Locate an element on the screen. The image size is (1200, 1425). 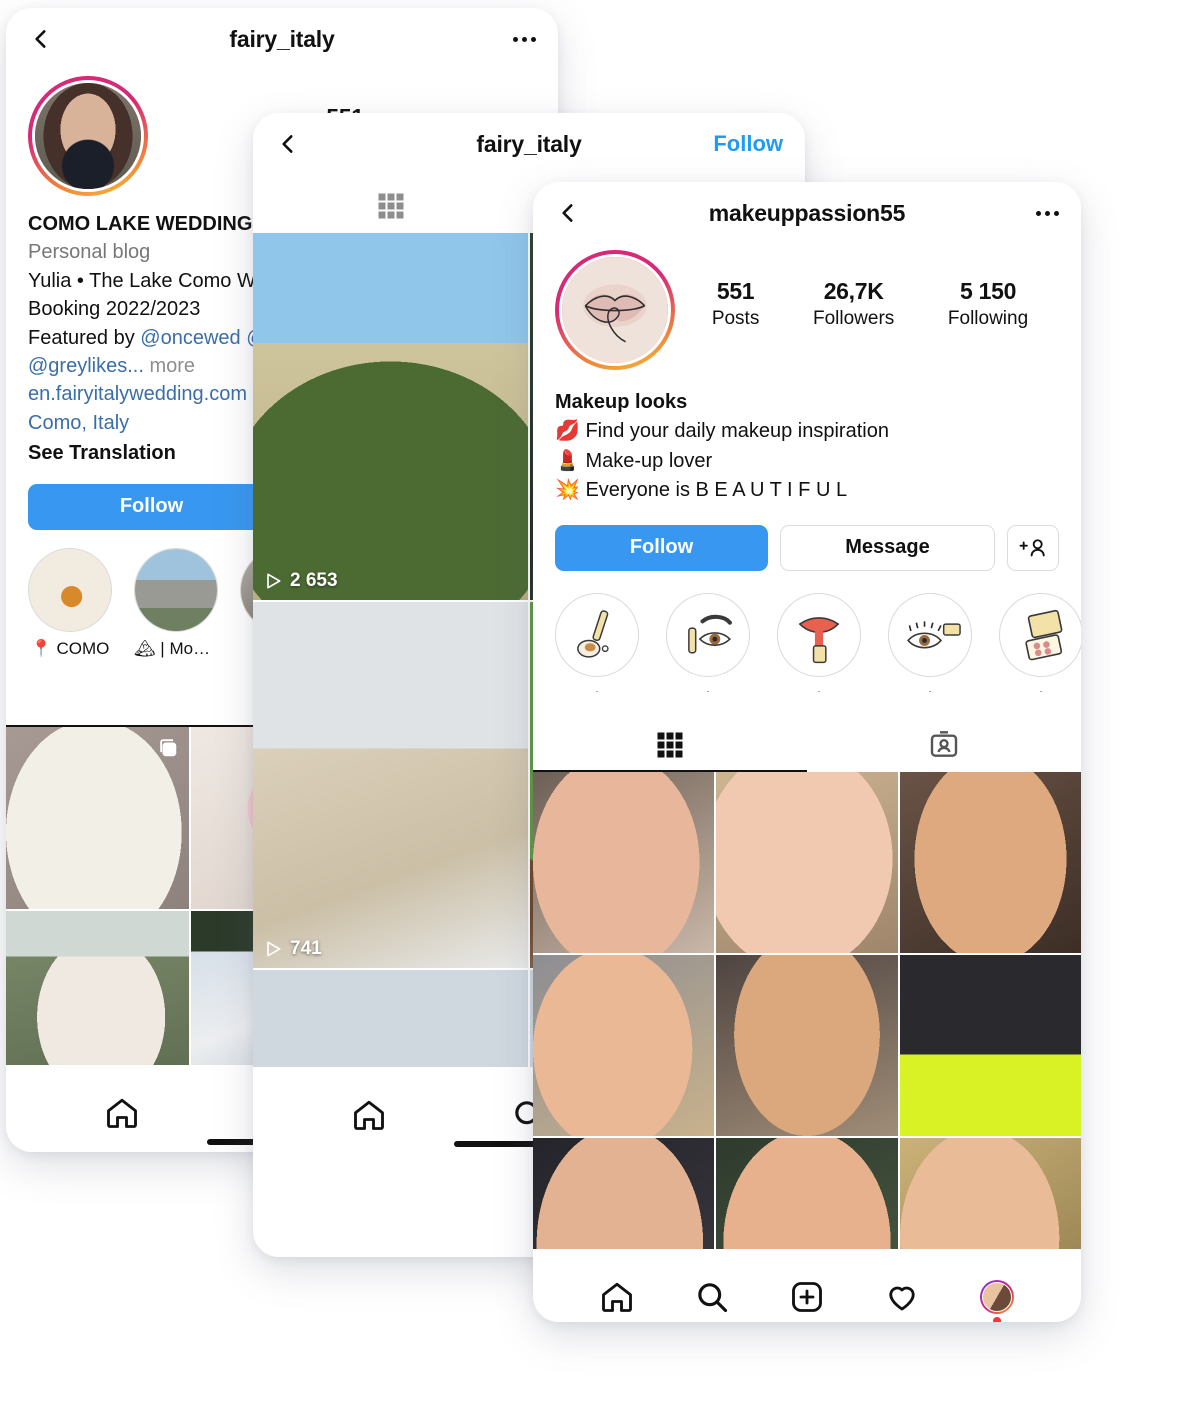
card1-topbar: fairy_italy is located at coordinates (282, 39).